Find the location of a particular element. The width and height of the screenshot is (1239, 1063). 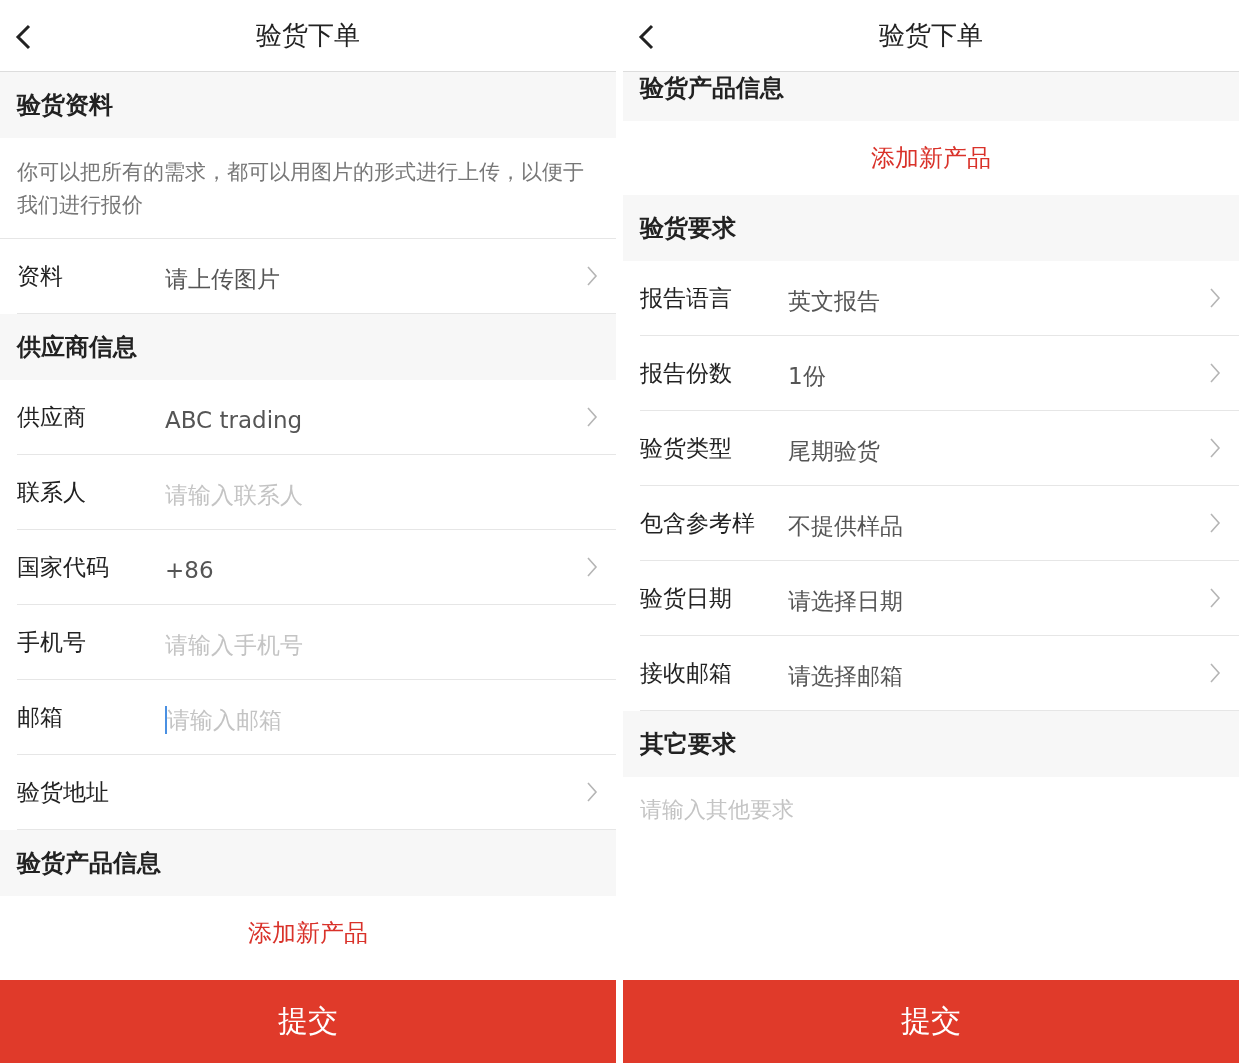

input-field: 请输入手机号 is located at coordinates (381, 645).